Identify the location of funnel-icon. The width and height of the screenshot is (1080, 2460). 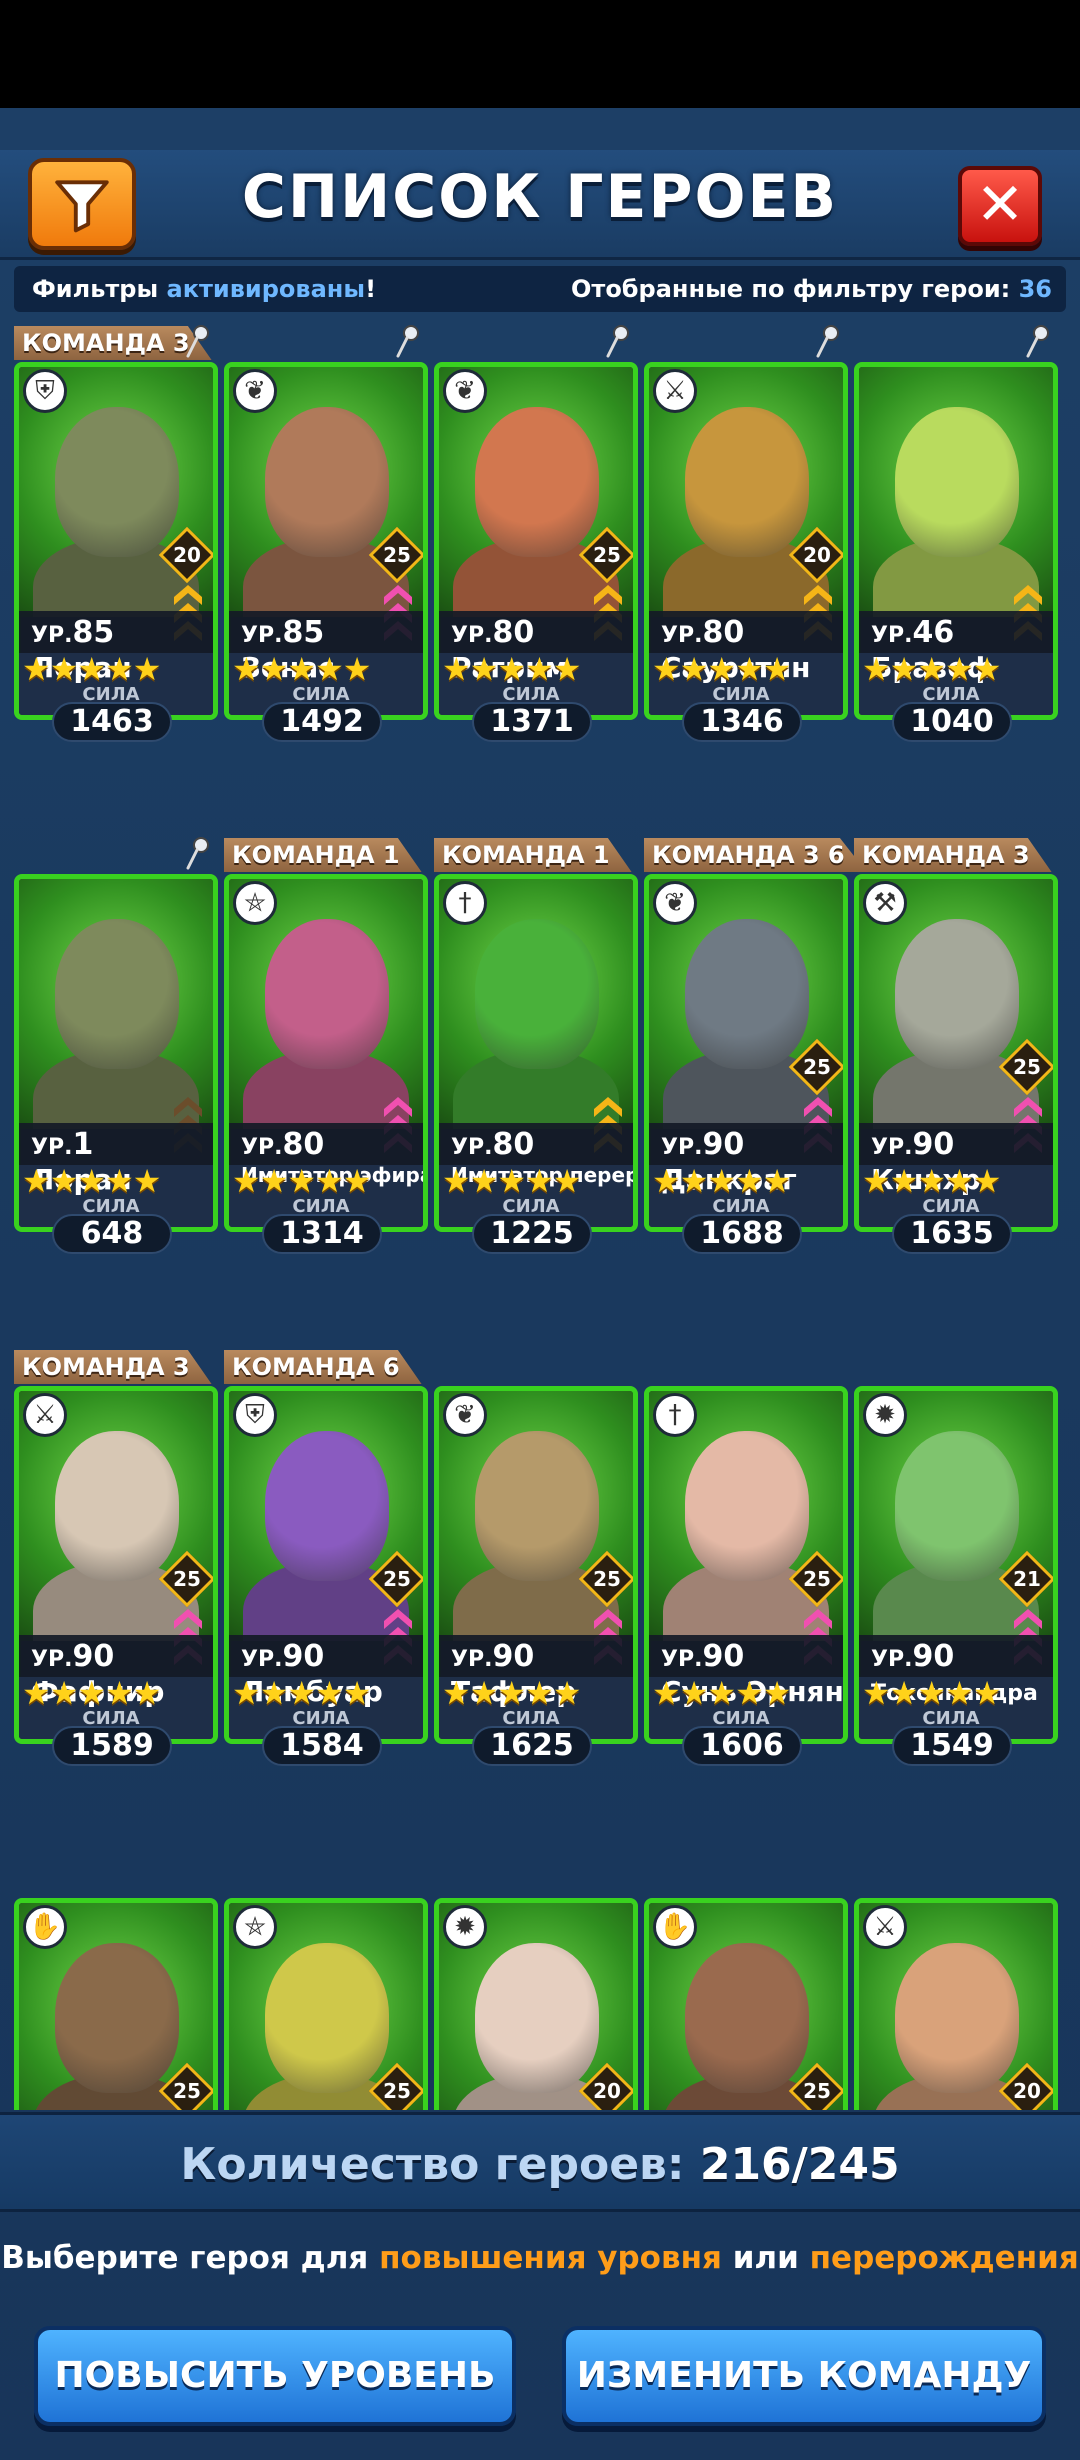
(82, 206).